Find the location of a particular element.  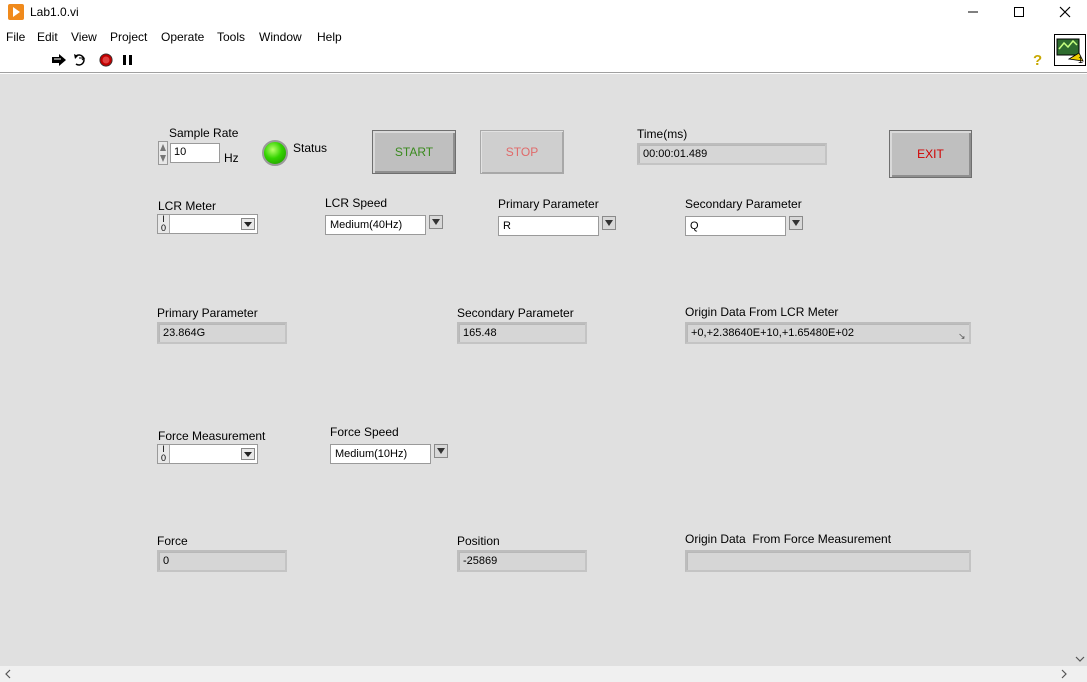

scroll-down-icon is located at coordinates (1080, 659).